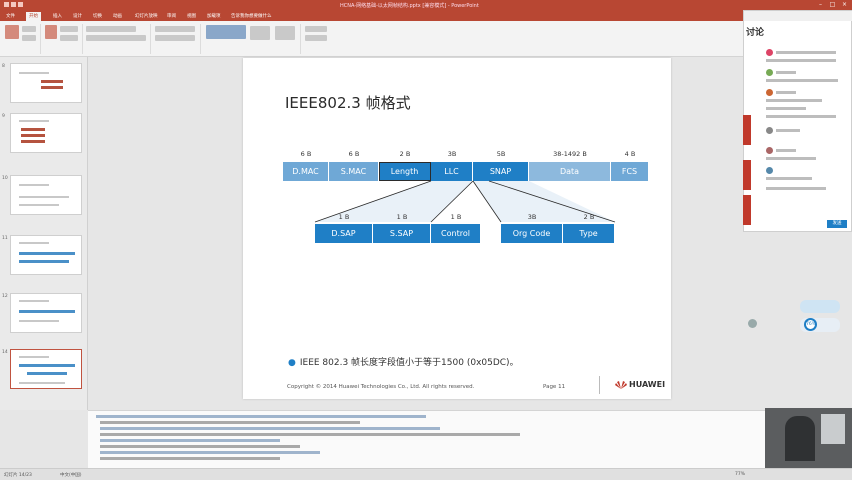  I want to click on tab-design: 设计, so click(77, 16).